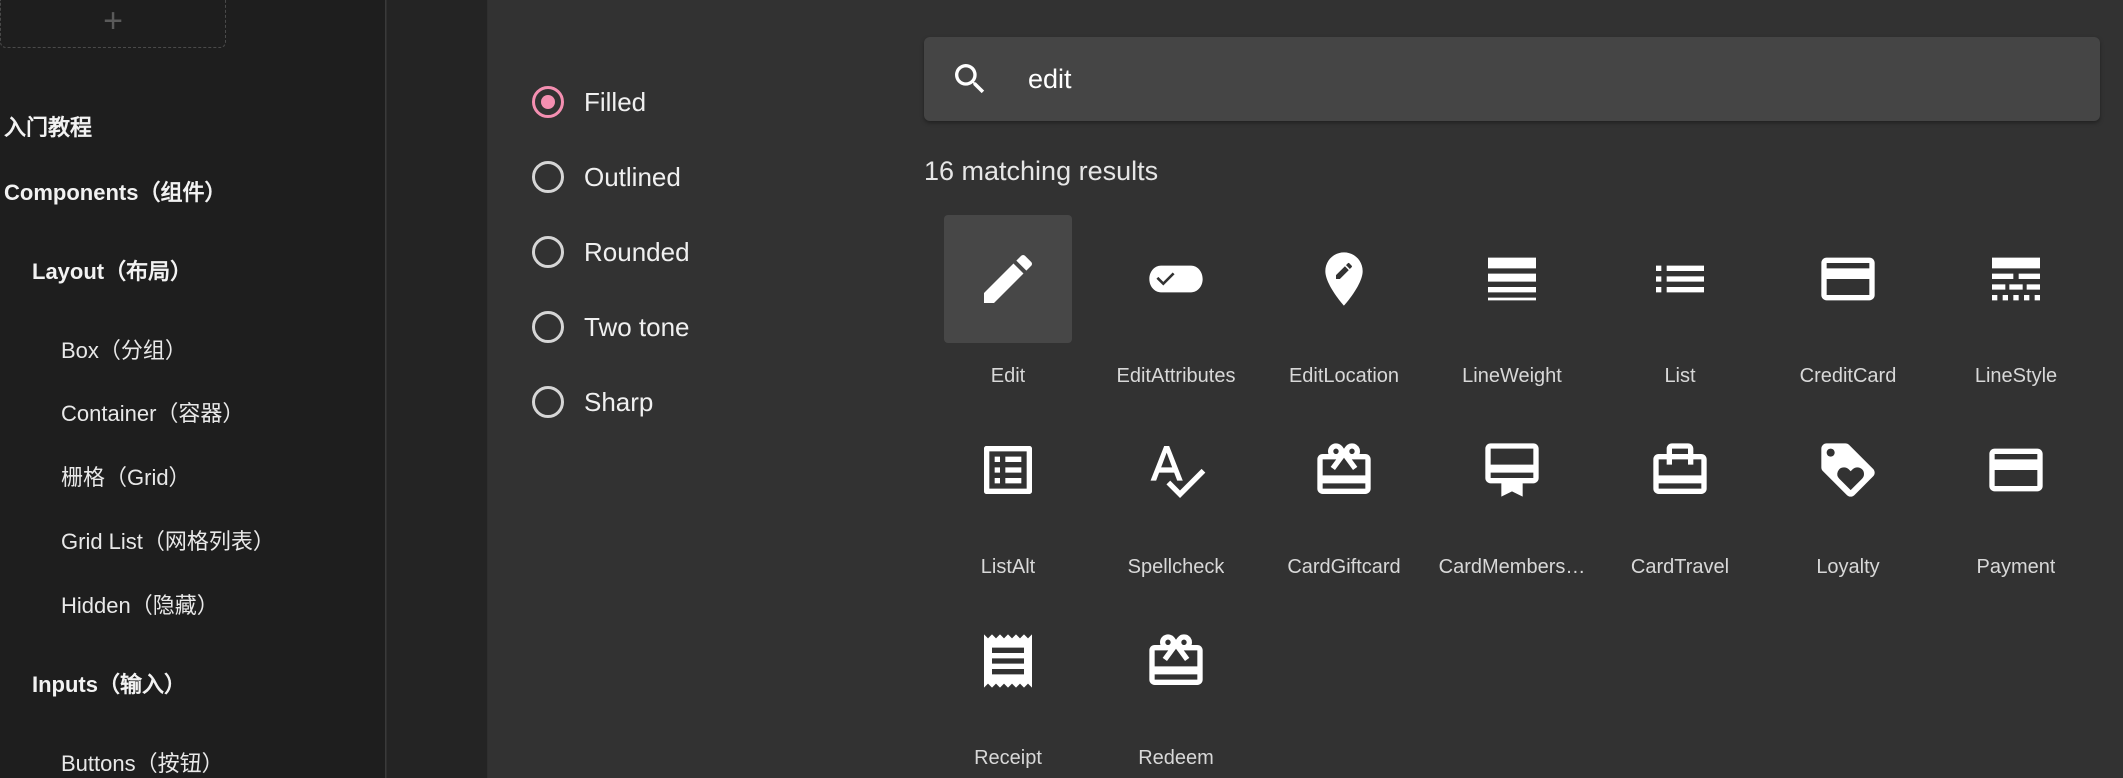  I want to click on sidebar-gutter, so click(437, 389).